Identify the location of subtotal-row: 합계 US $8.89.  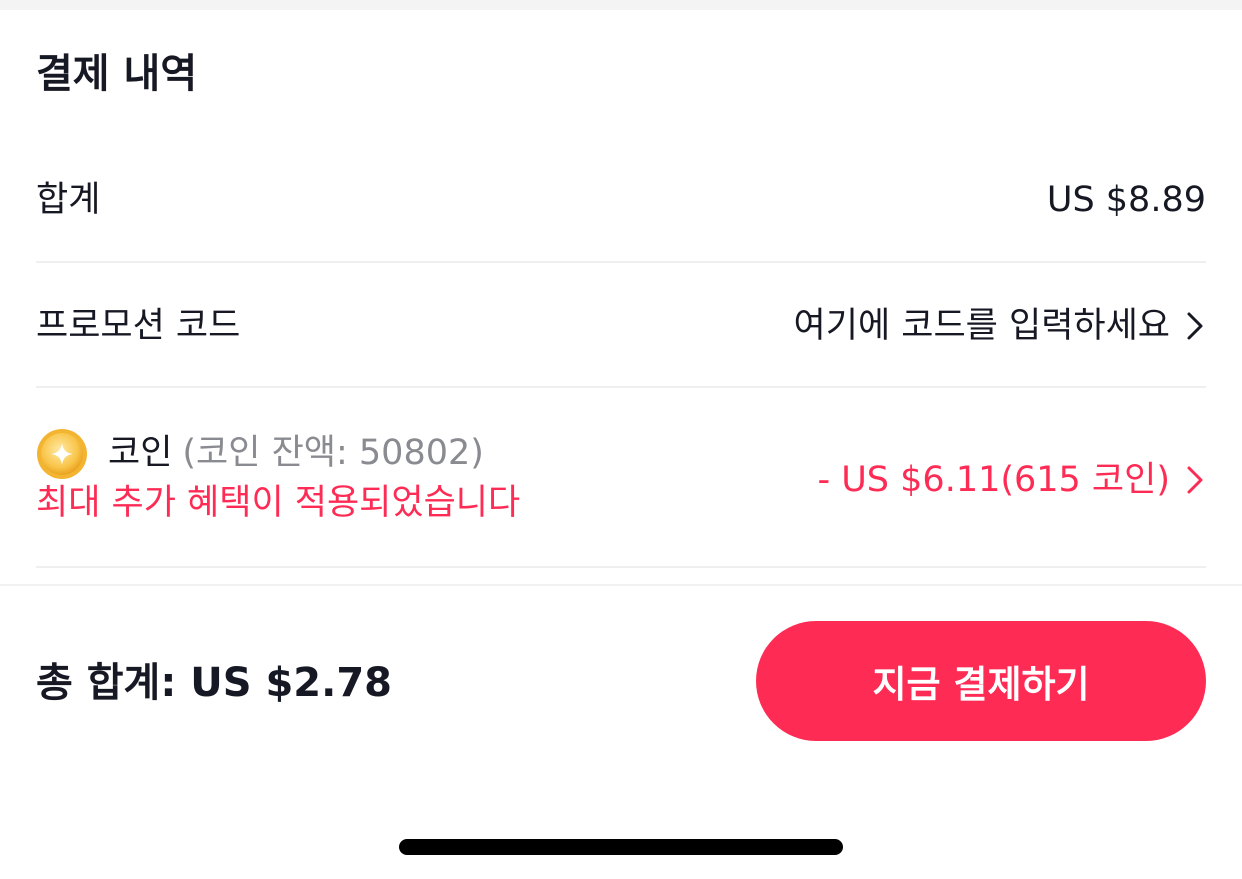
(621, 201).